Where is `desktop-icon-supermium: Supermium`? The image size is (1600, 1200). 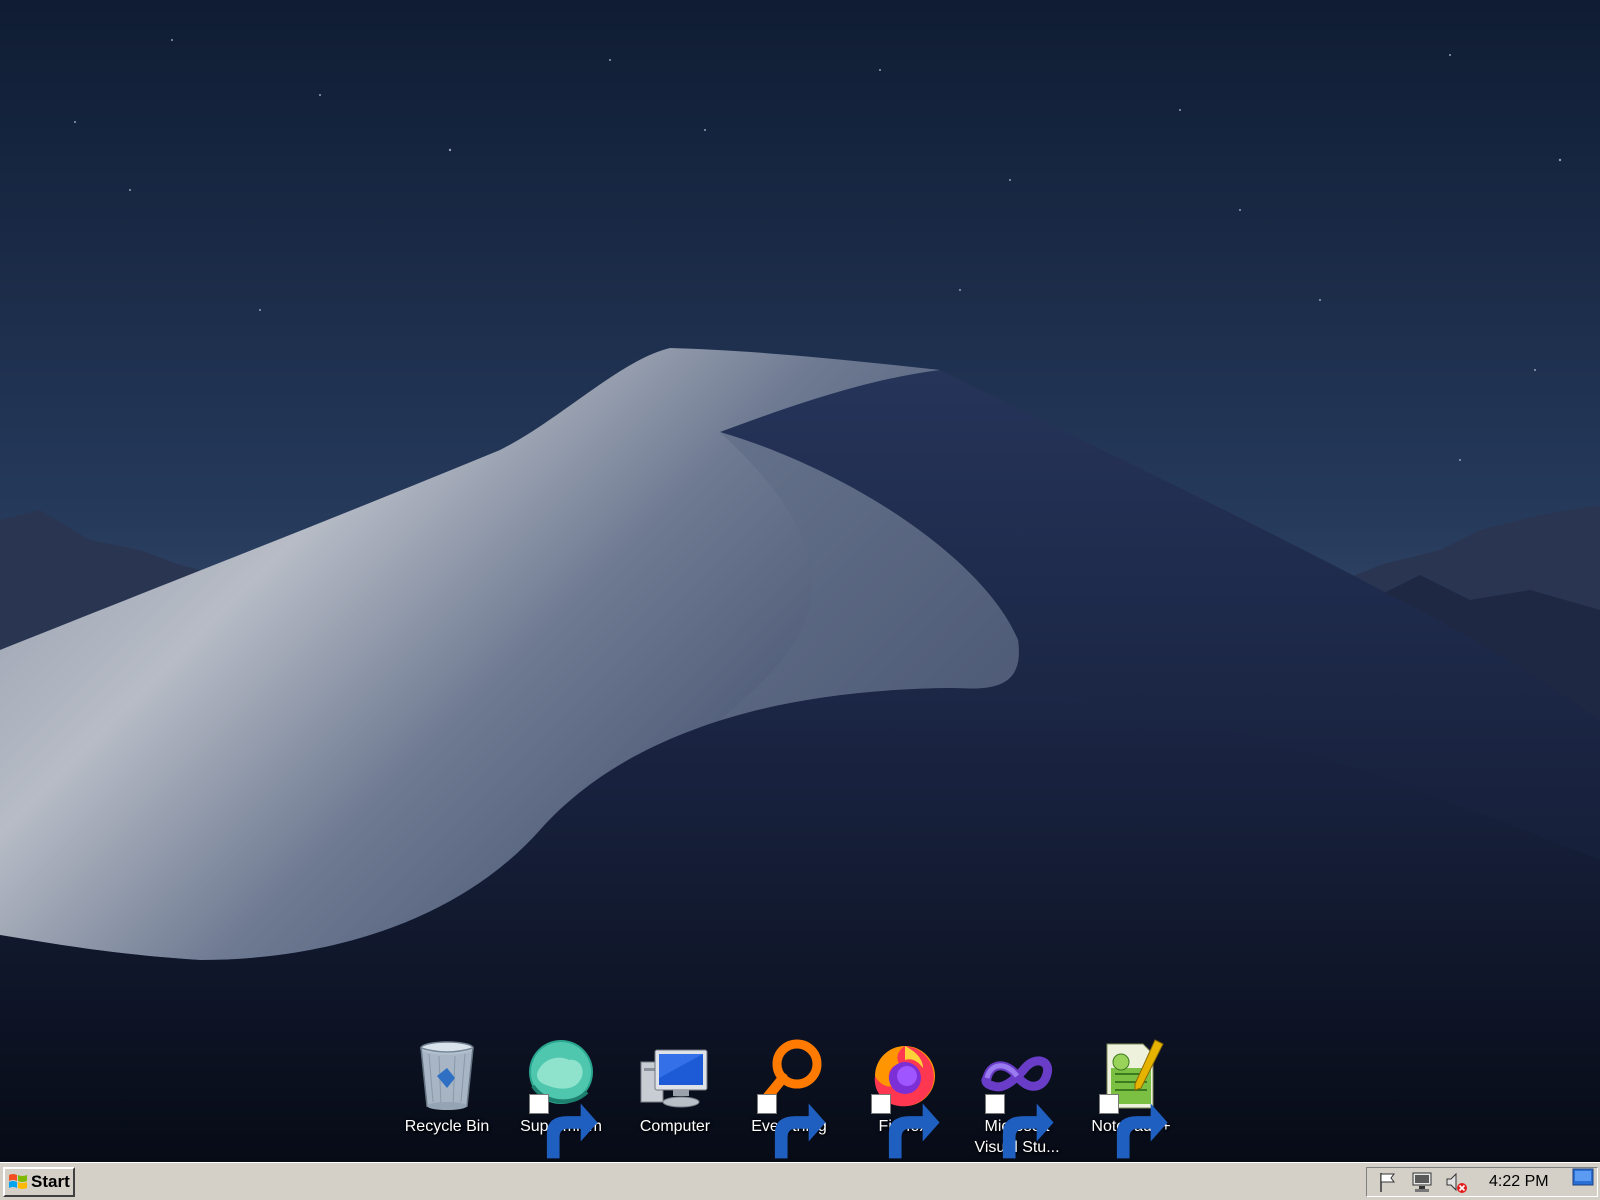 desktop-icon-supermium: Supermium is located at coordinates (561, 1100).